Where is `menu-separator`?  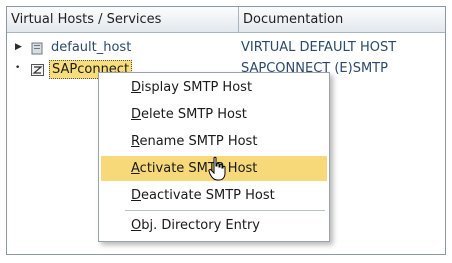 menu-separator is located at coordinates (225, 210).